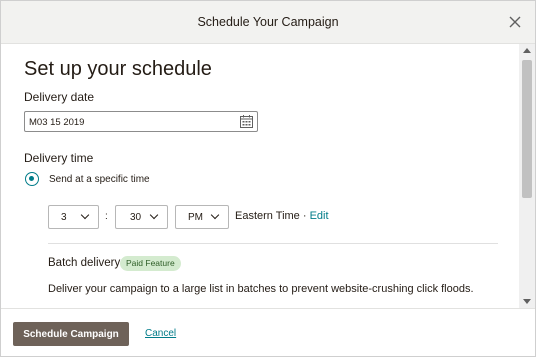 This screenshot has height=357, width=536. What do you see at coordinates (527, 301) in the screenshot?
I see `scroll-down-icon` at bounding box center [527, 301].